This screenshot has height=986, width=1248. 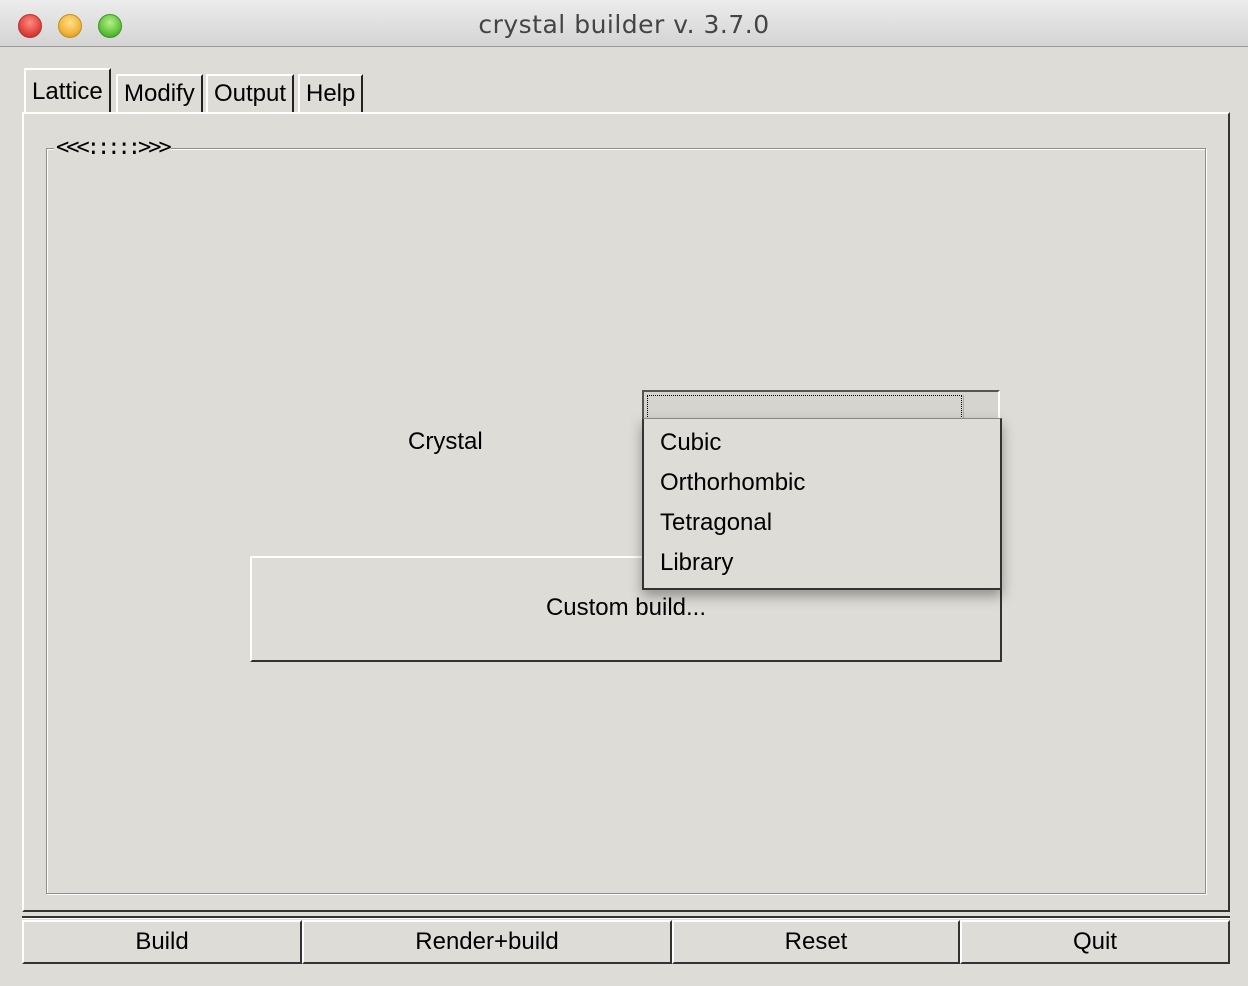 What do you see at coordinates (626, 917) in the screenshot?
I see `footer-divider` at bounding box center [626, 917].